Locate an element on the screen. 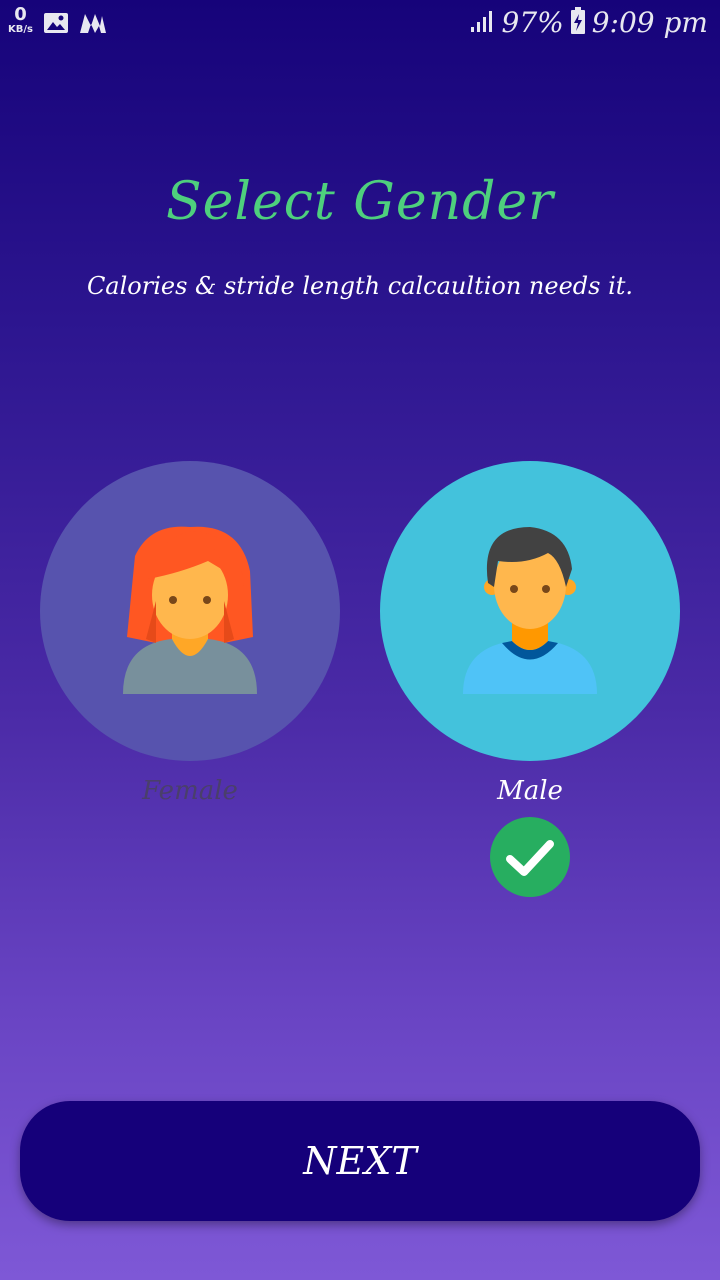  female-option is located at coordinates (190, 611).